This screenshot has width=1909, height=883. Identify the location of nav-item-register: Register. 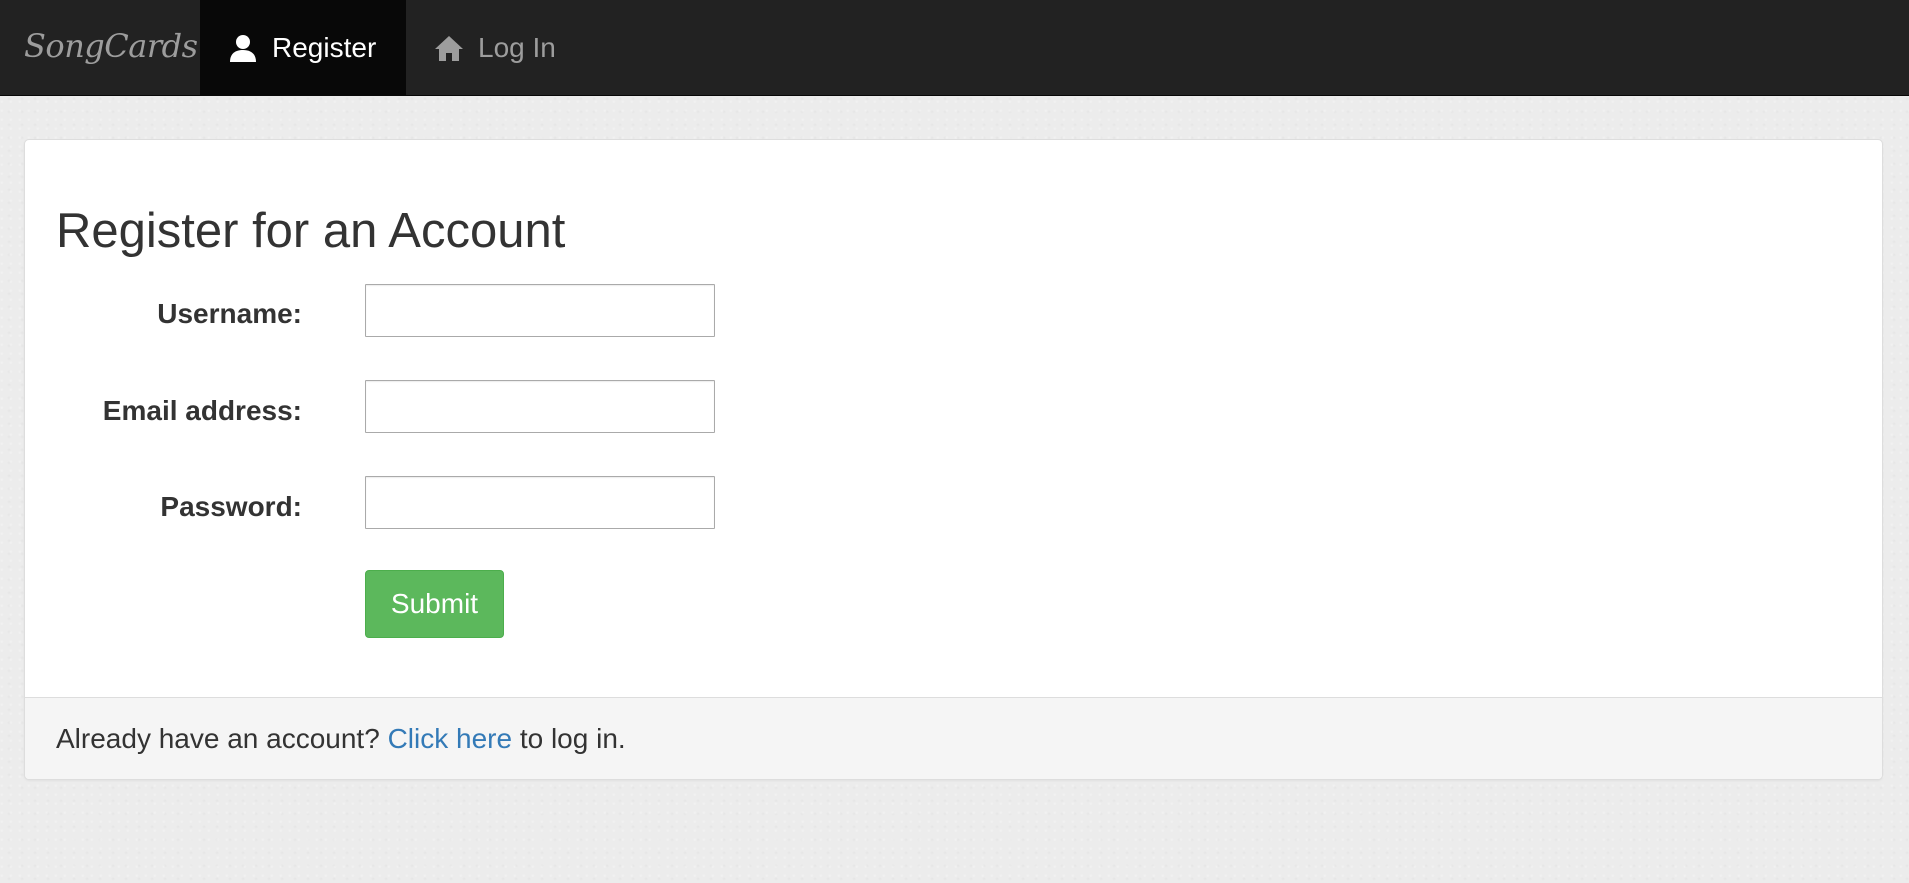
(303, 48).